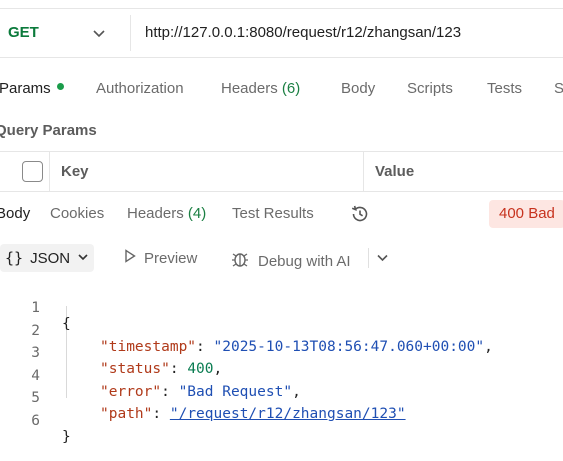 Image resolution: width=563 pixels, height=461 pixels. What do you see at coordinates (281, 376) in the screenshot?
I see `code-line: 4 "error": "Bad Request",` at bounding box center [281, 376].